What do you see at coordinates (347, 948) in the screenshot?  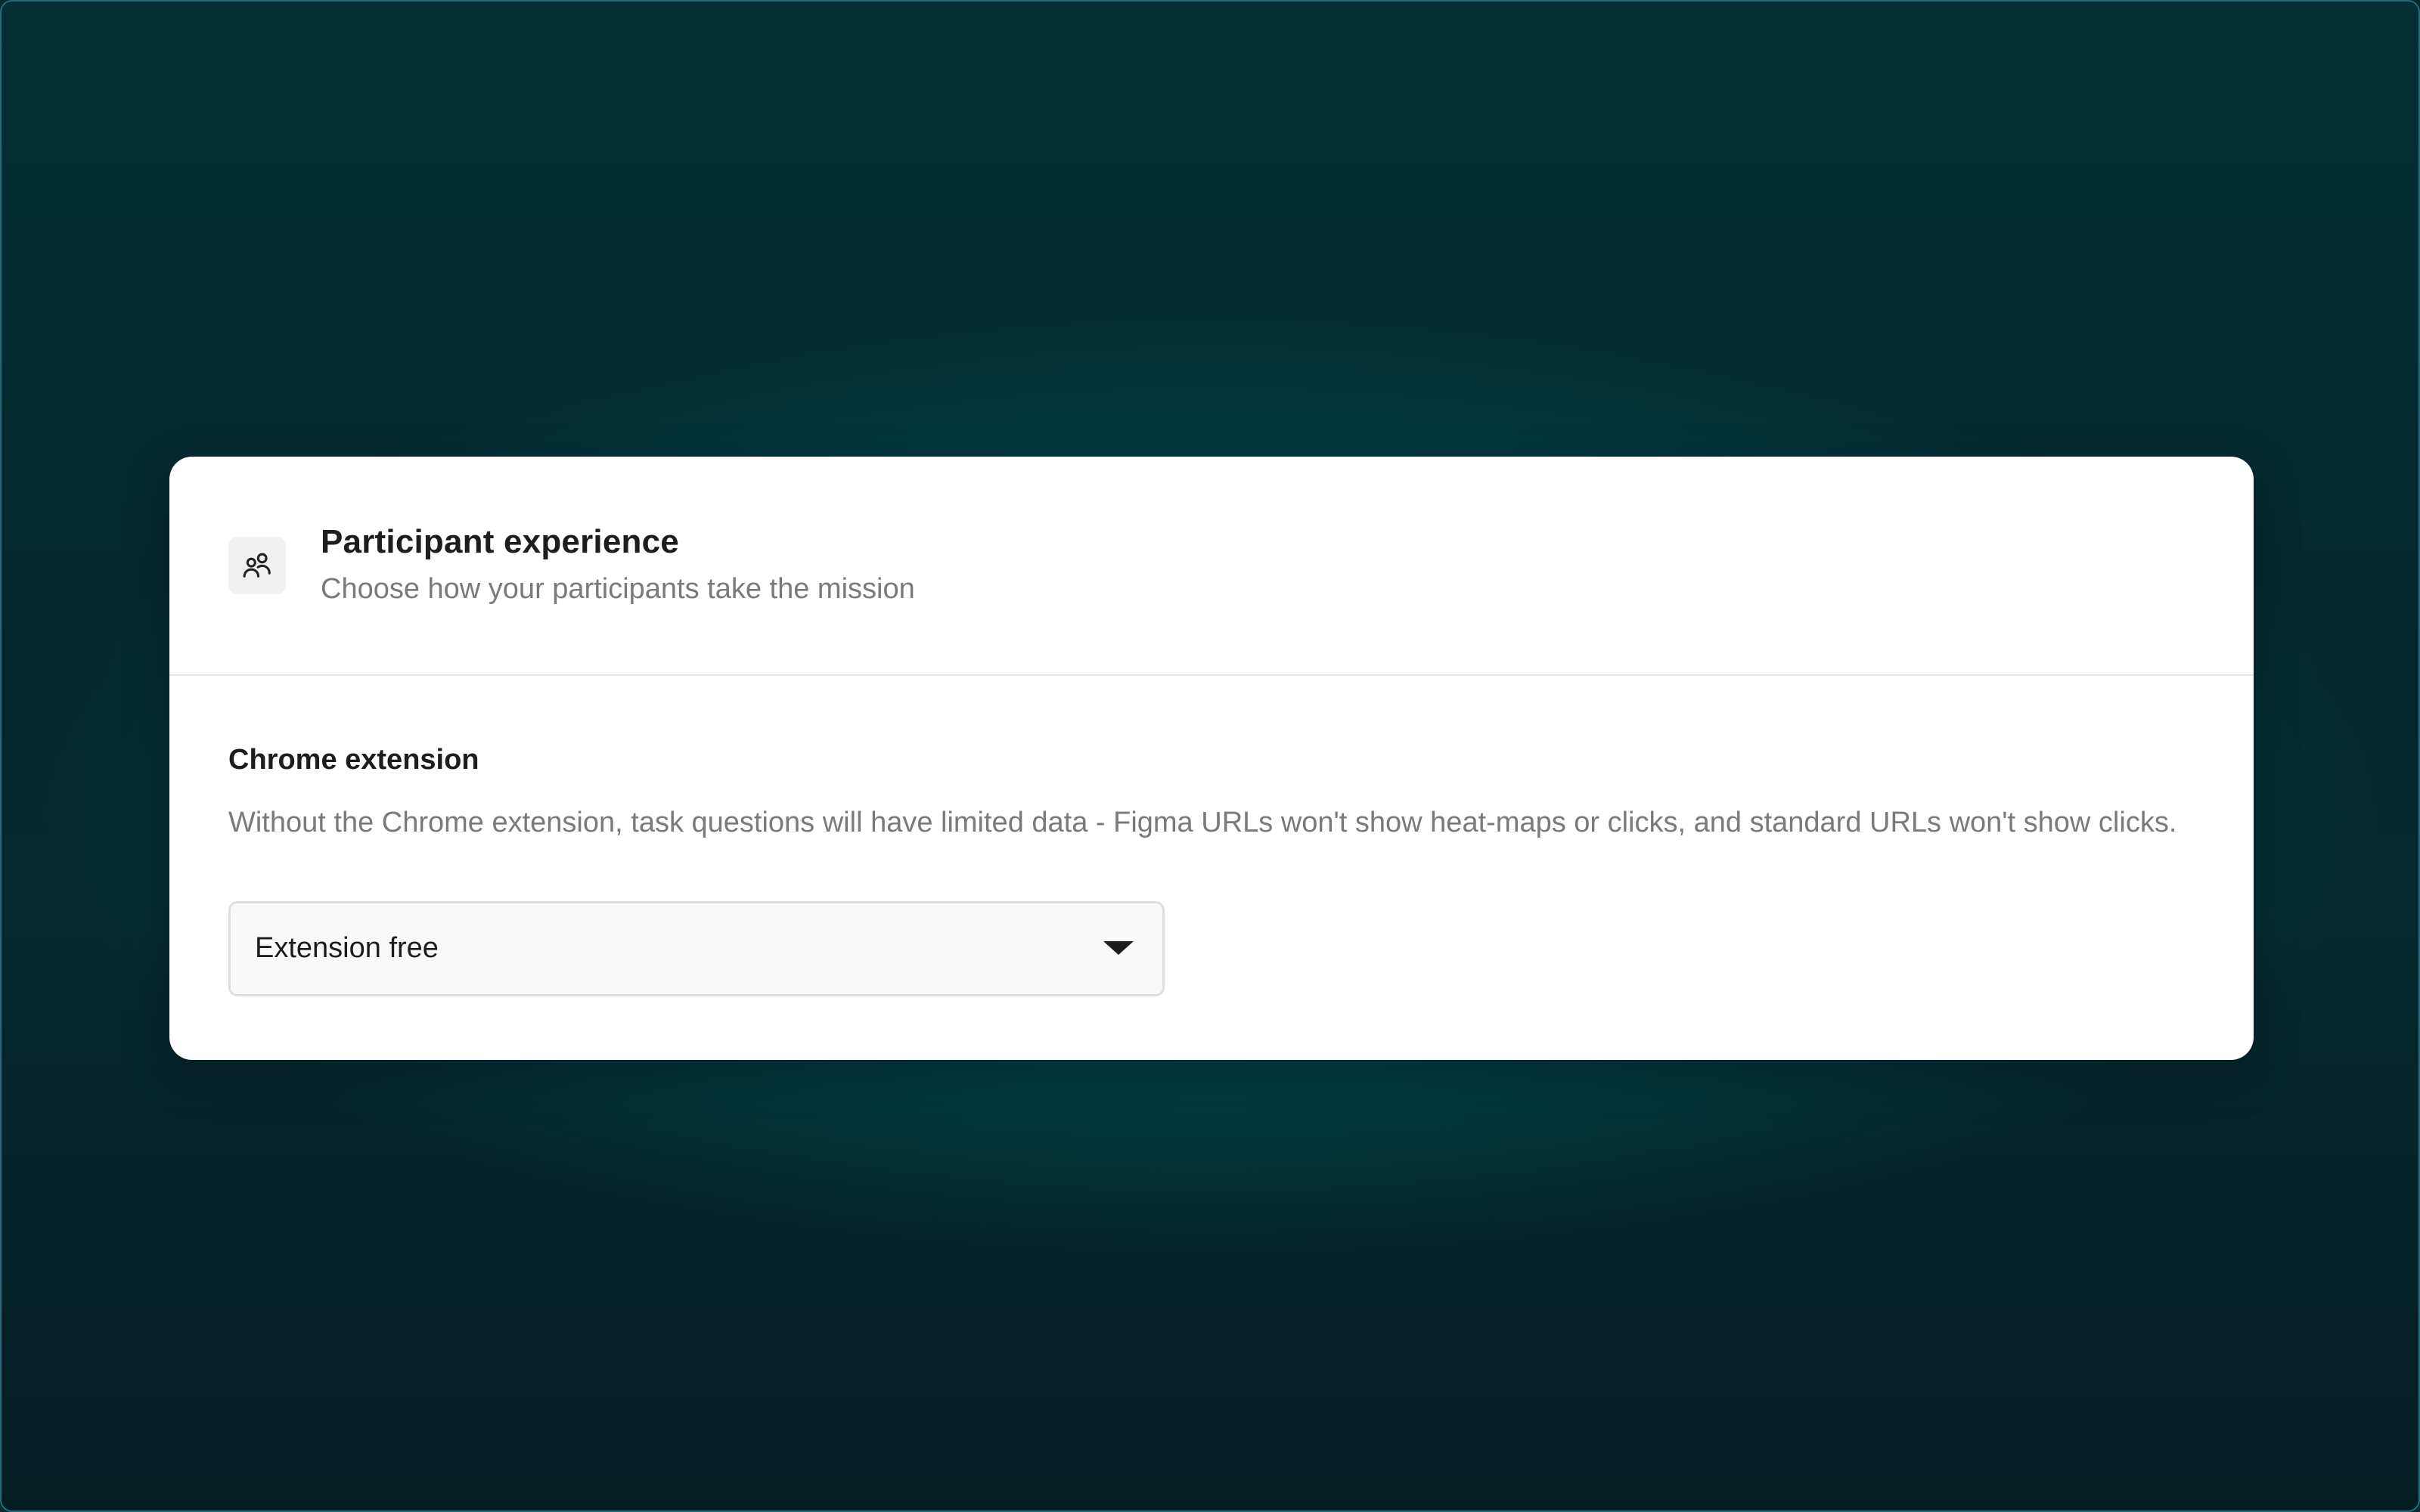 I see `extension-mode-select-value: Extension free` at bounding box center [347, 948].